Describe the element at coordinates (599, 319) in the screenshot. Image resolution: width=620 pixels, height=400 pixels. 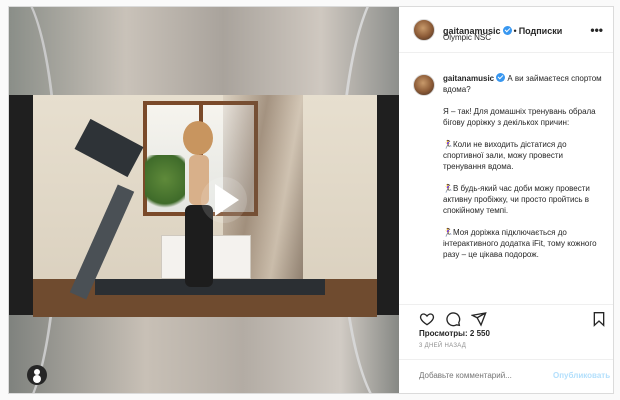
I see `bookmark-icon` at that location.